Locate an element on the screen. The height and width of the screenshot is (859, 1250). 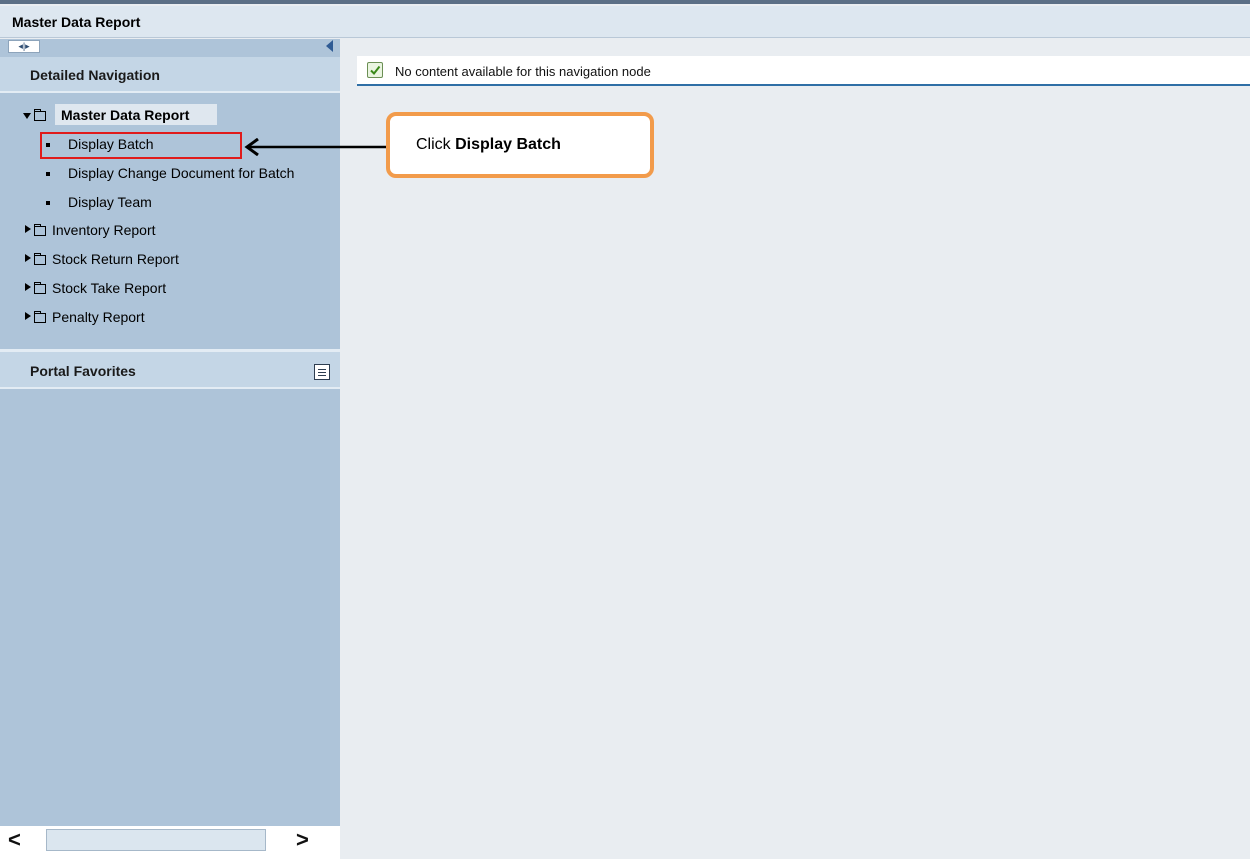
callout-arrow is located at coordinates (317, 147).